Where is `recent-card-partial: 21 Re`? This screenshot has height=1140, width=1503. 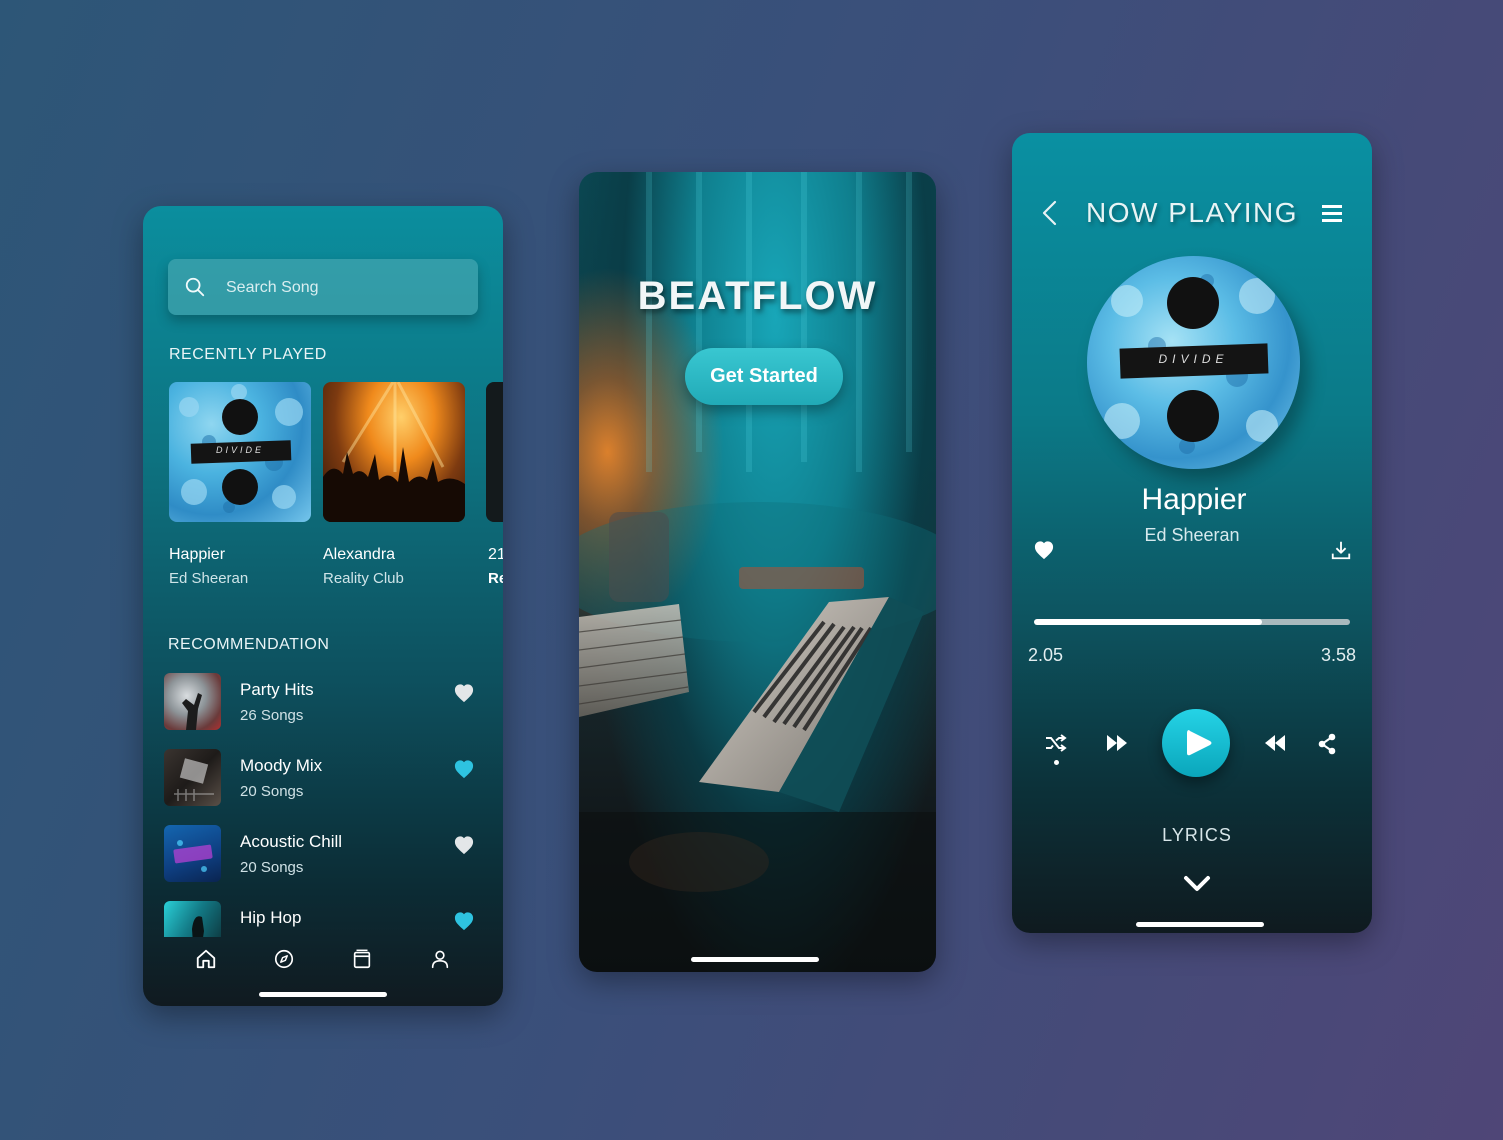
recent-card-partial: 21 Re is located at coordinates (494, 484).